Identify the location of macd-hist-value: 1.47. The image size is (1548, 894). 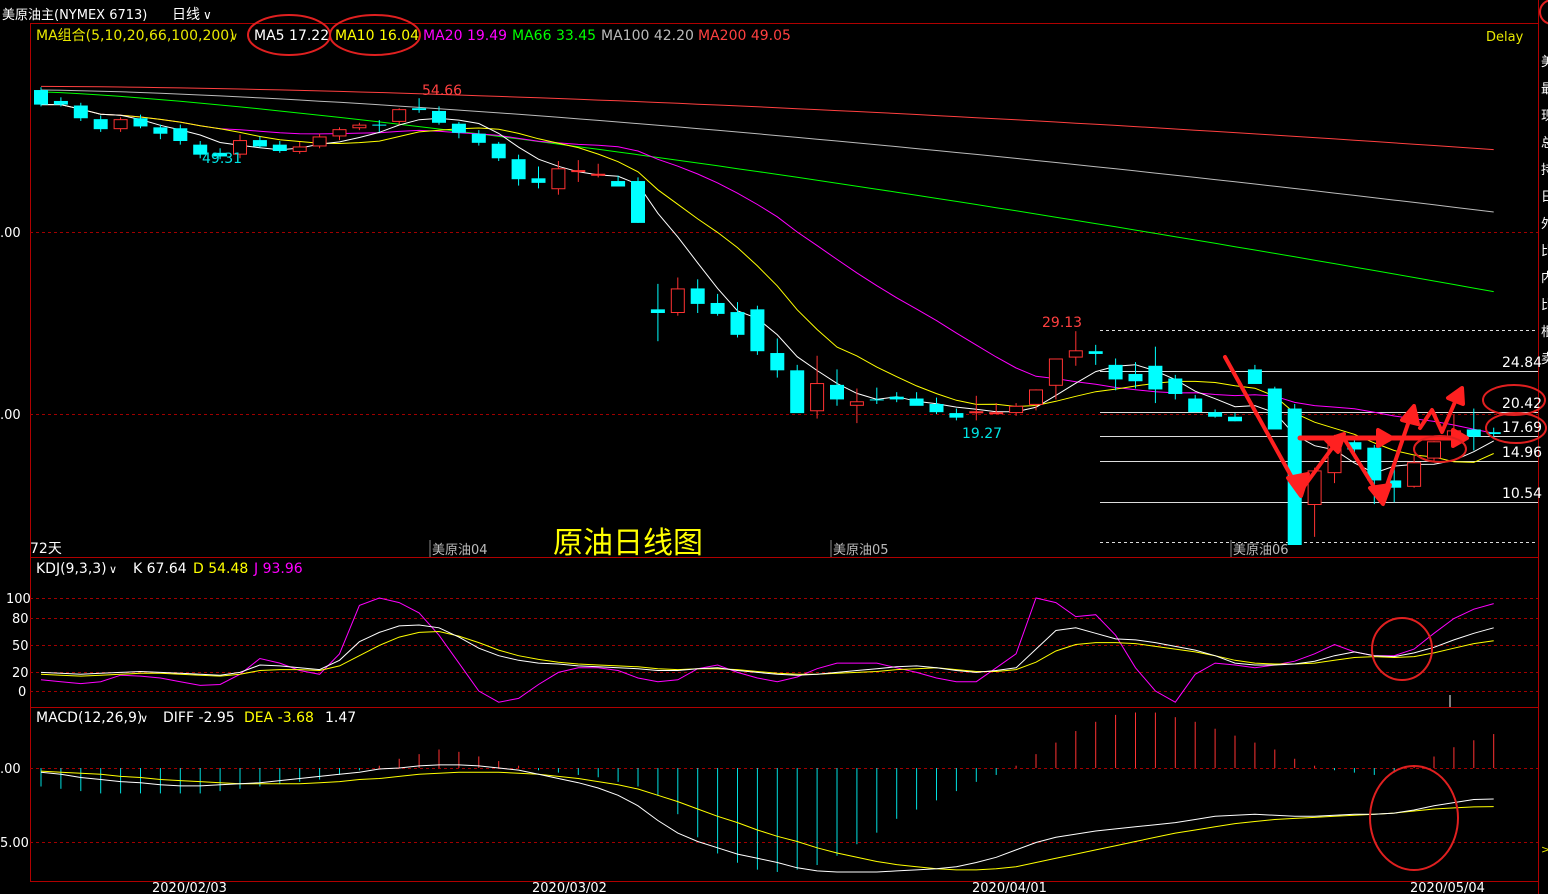
(340, 718).